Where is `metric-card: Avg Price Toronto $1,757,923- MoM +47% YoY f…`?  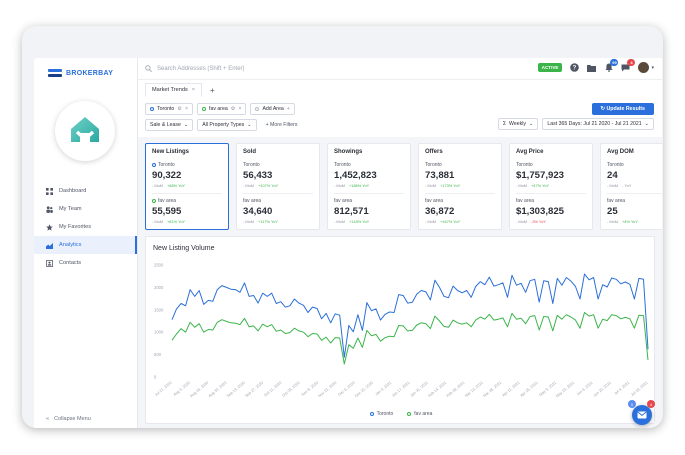
metric-card: Avg Price Toronto $1,757,923- MoM +47% YoY f… is located at coordinates (551, 186).